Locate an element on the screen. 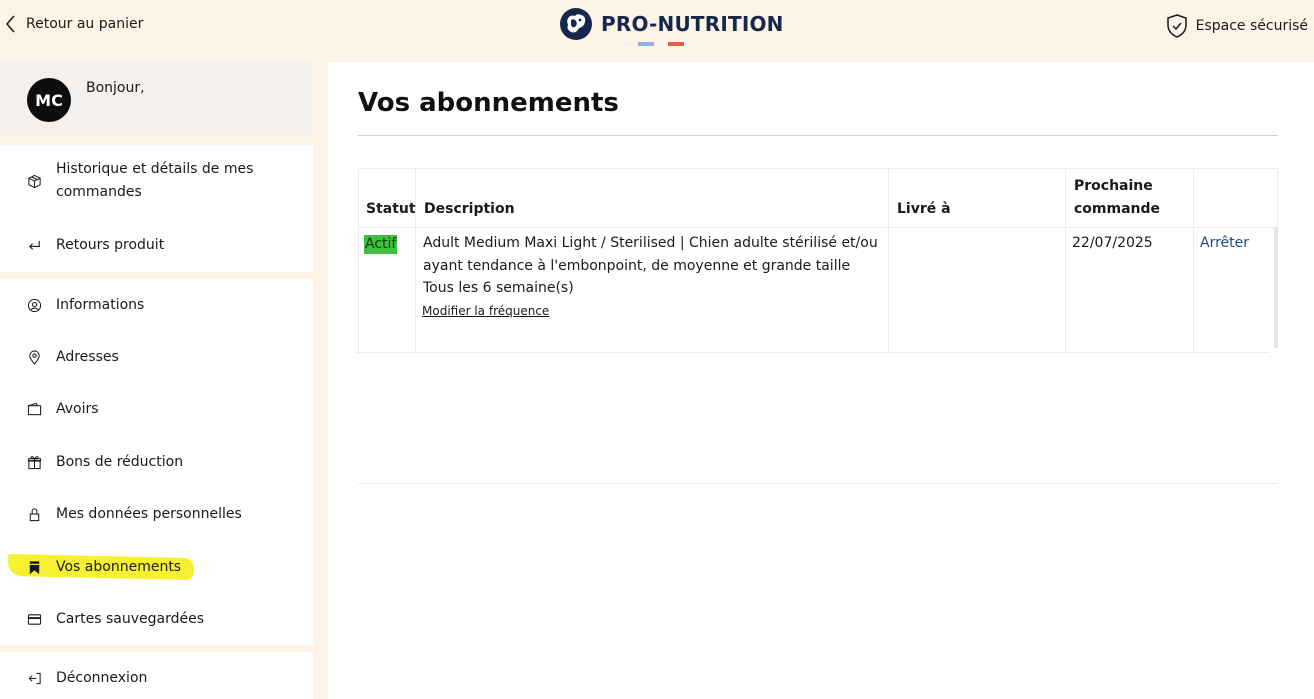  back-to-cart-link: Retour au panier is located at coordinates (73, 24).